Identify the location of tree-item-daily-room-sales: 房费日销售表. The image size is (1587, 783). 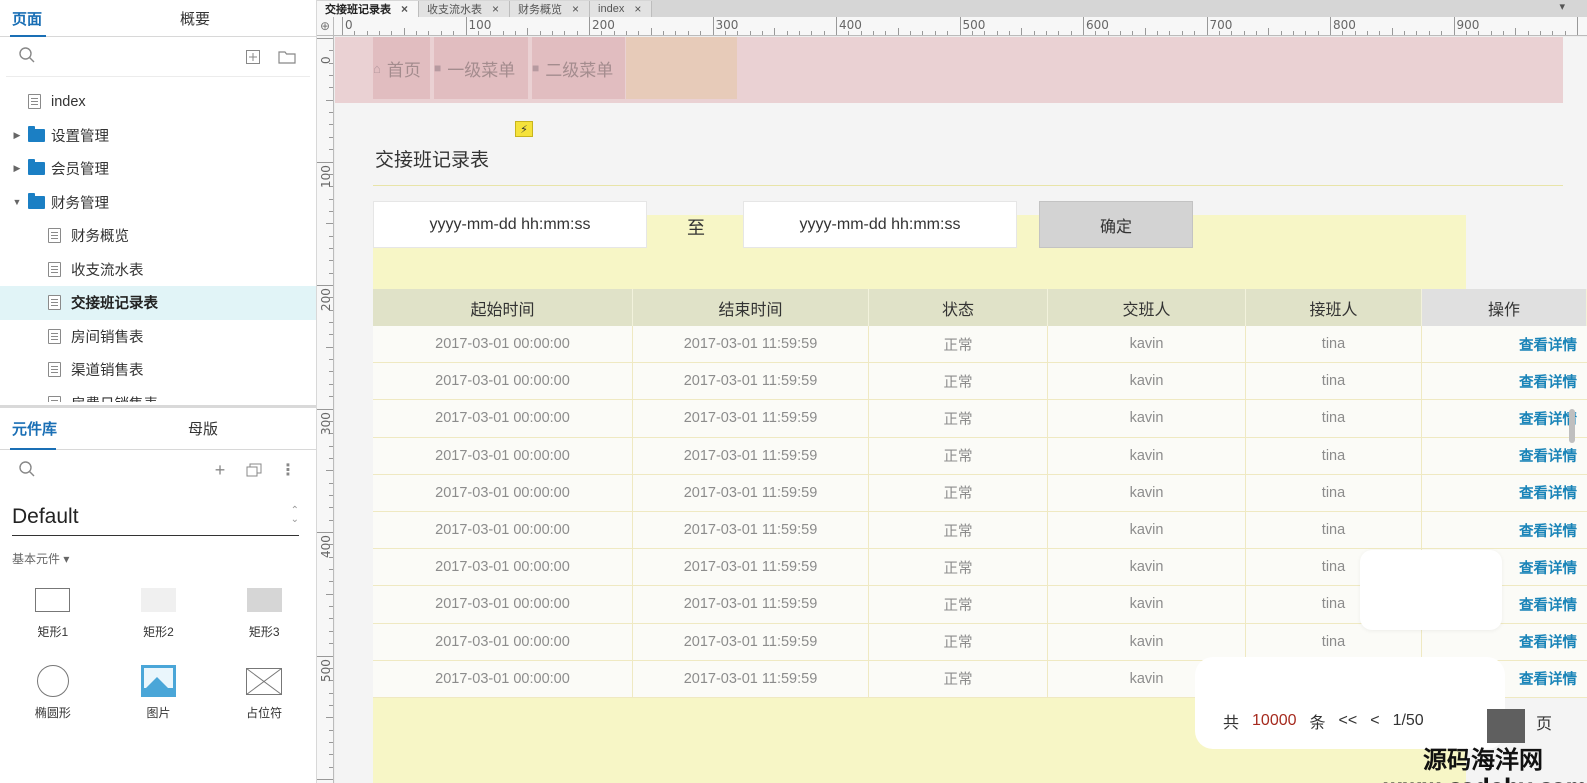
(158, 394).